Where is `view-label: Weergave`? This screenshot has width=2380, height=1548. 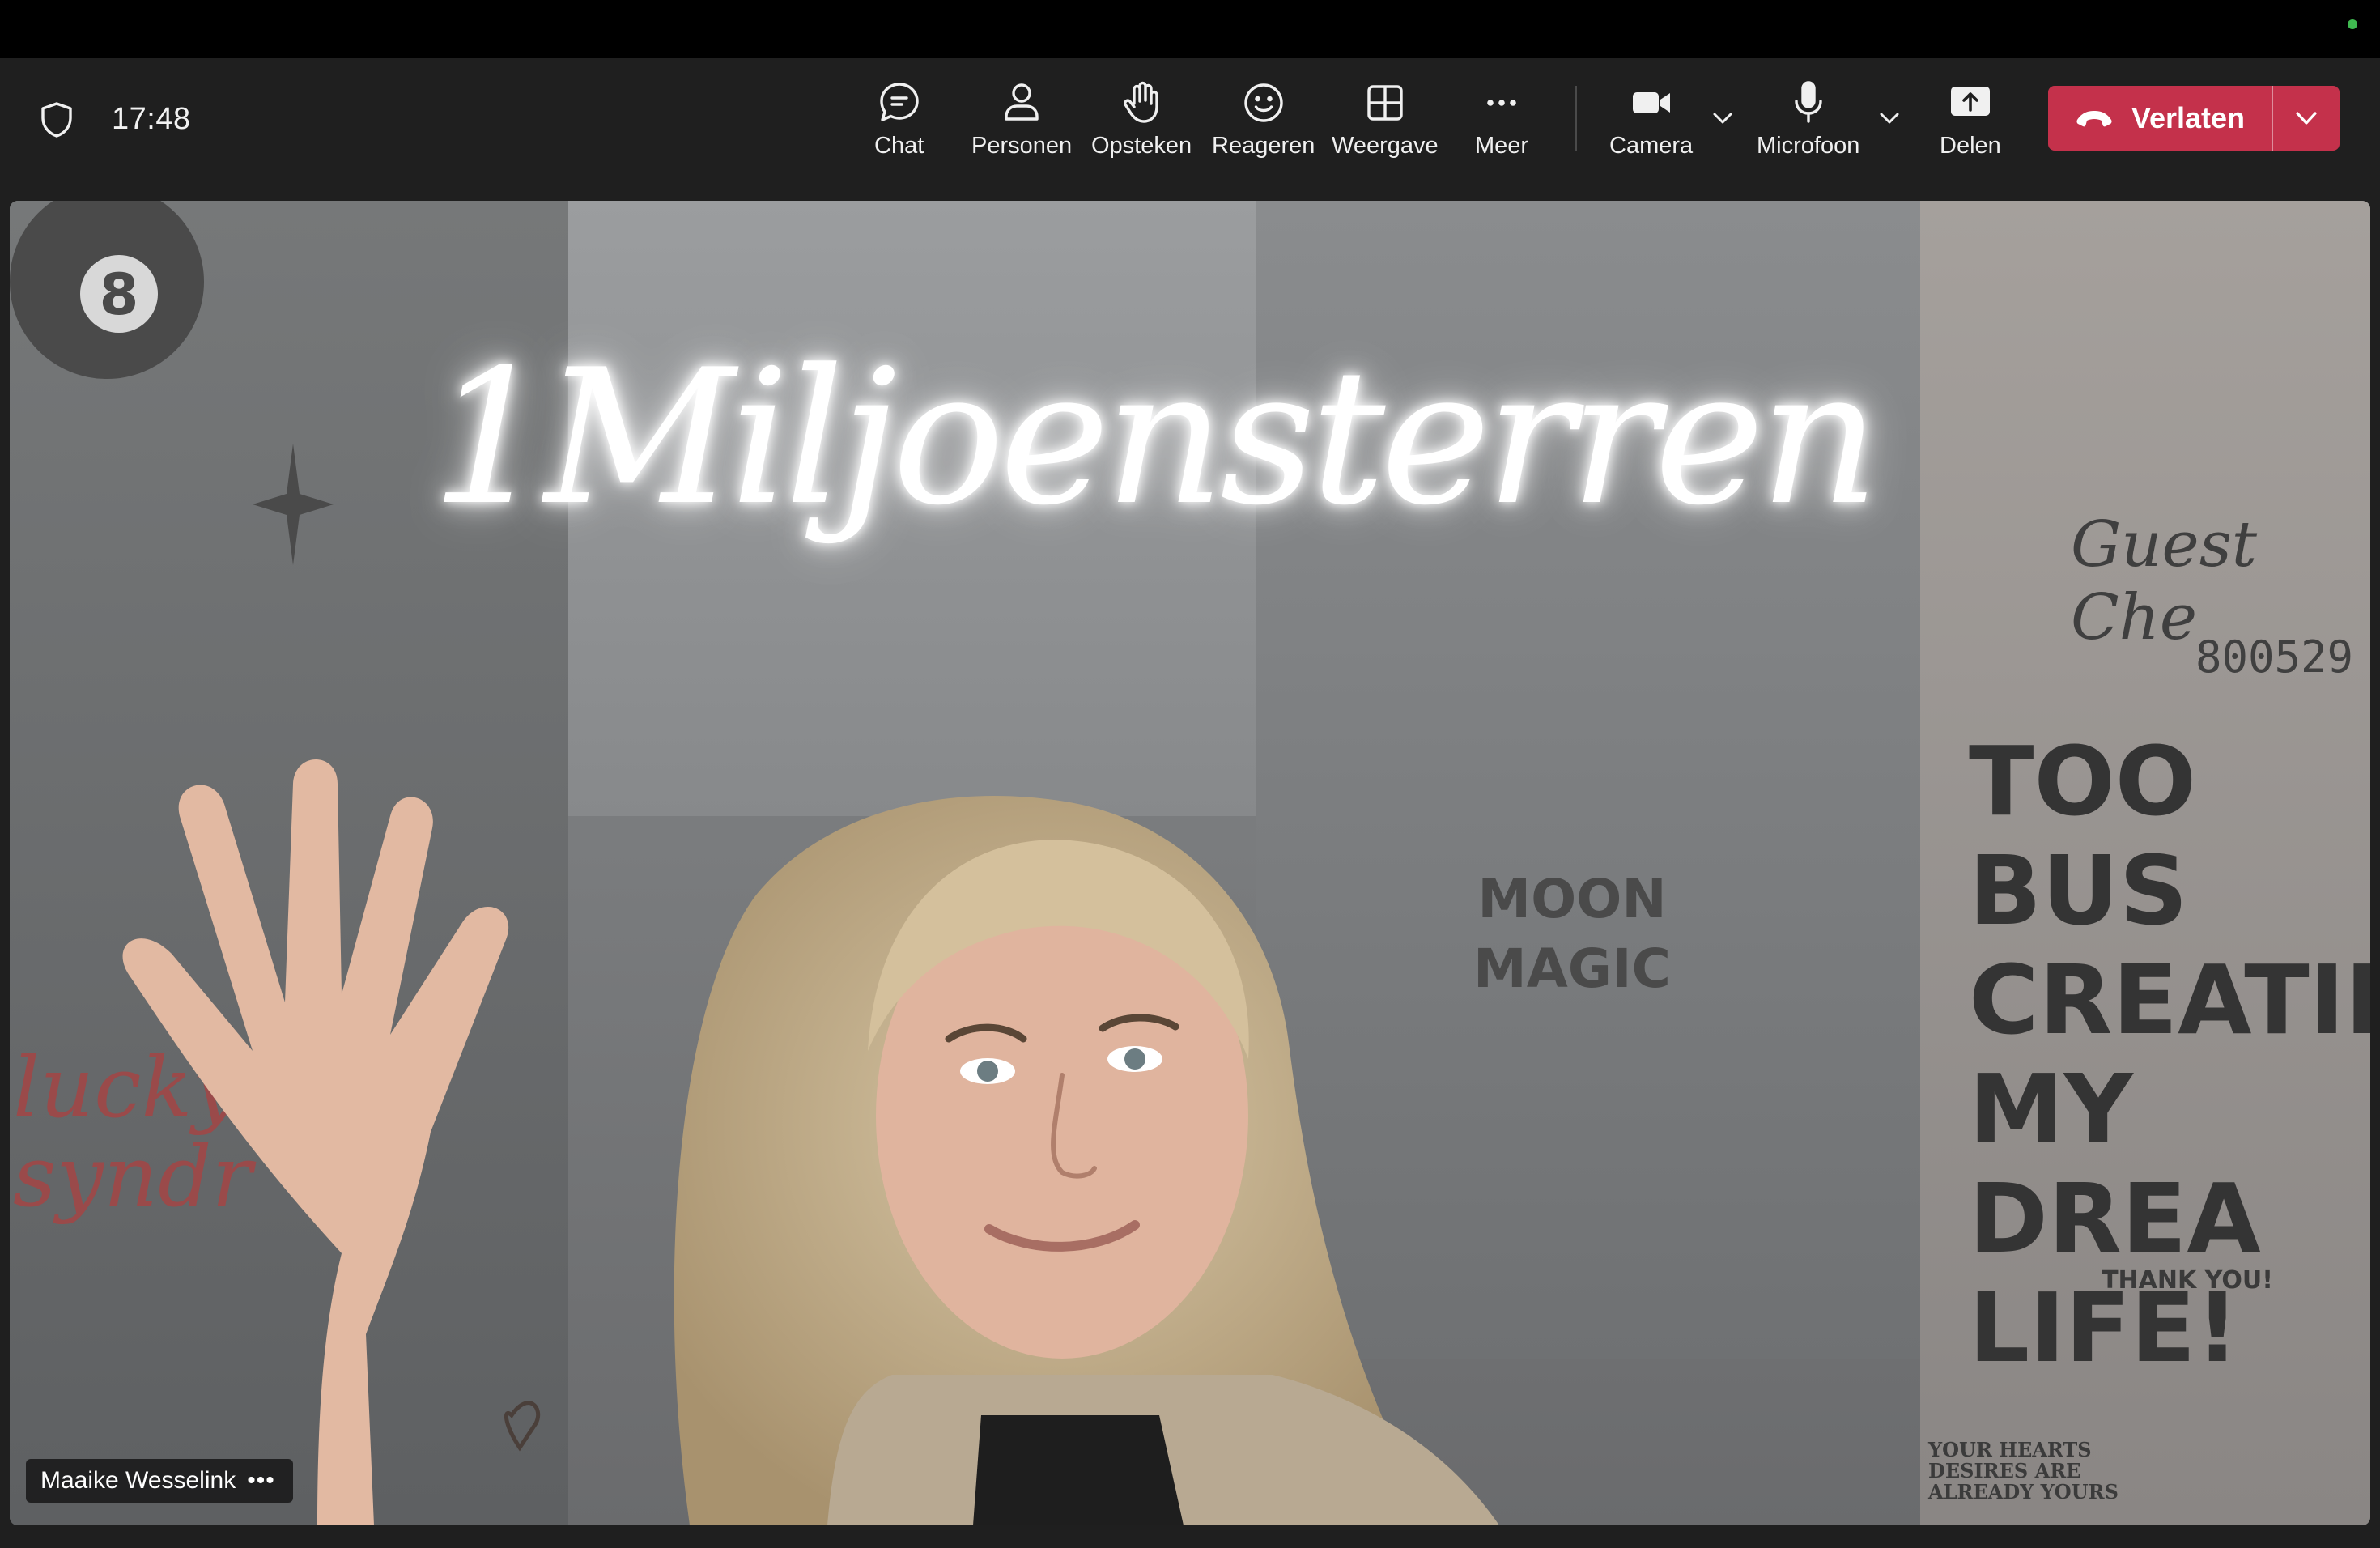 view-label: Weergave is located at coordinates (1385, 146).